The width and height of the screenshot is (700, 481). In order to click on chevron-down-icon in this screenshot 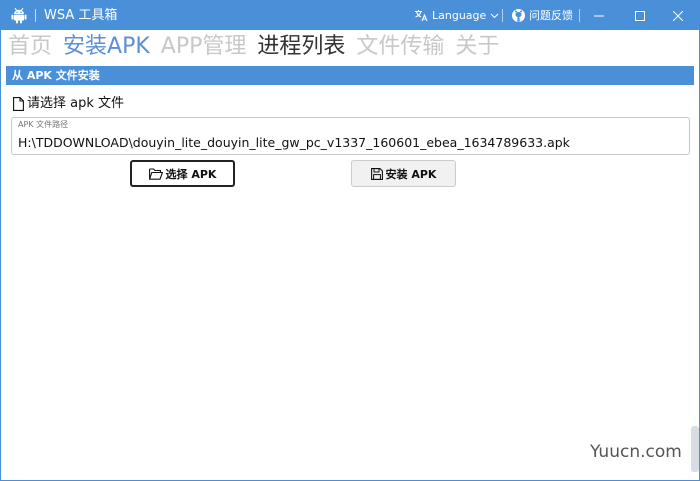, I will do `click(494, 15)`.